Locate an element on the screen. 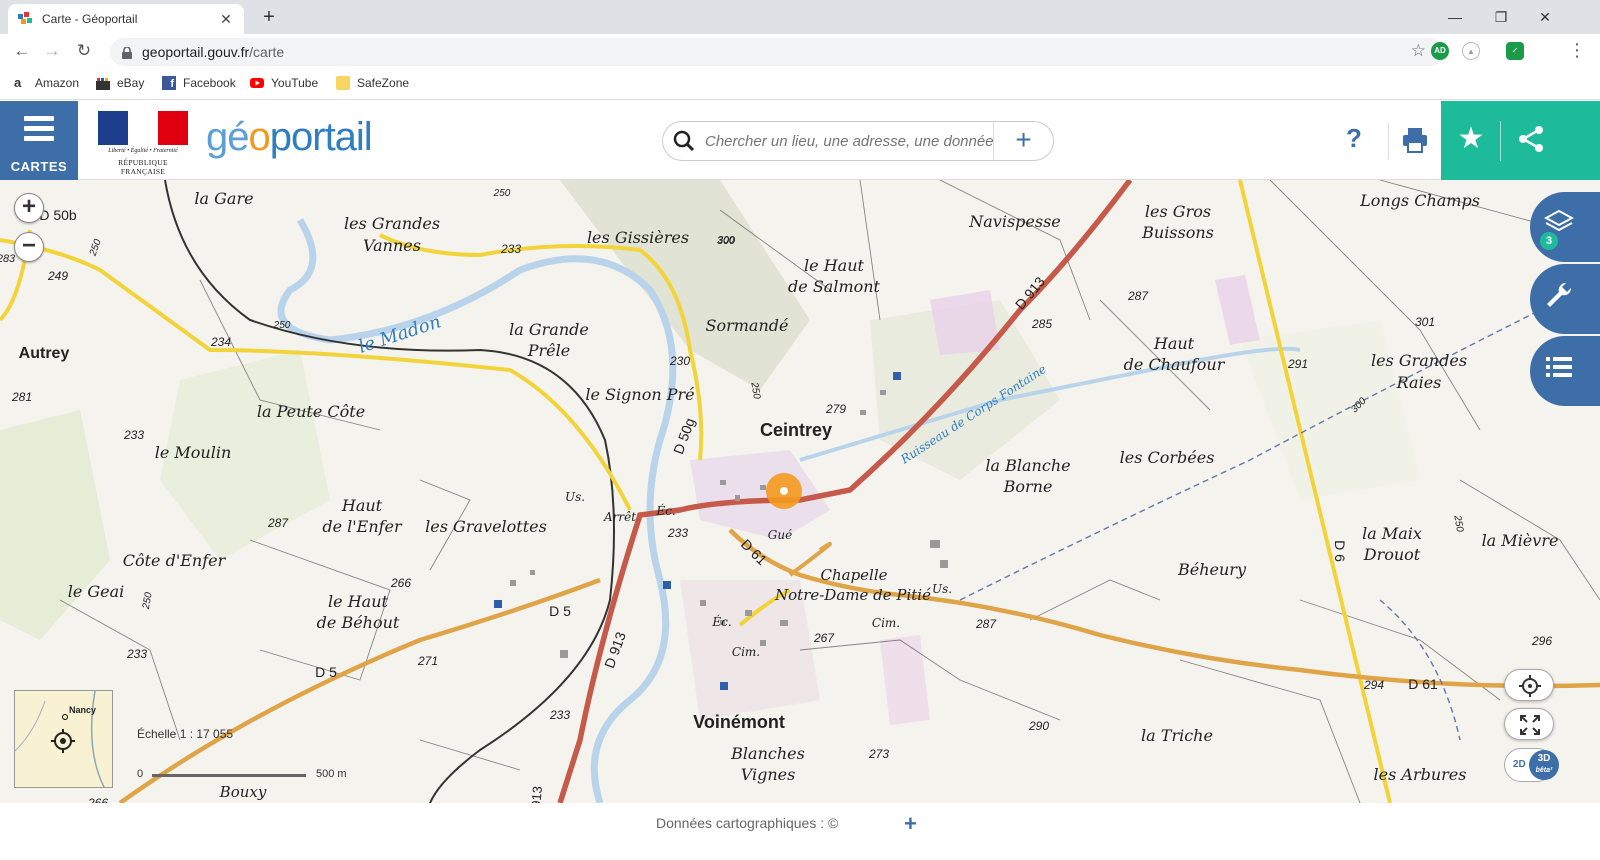  url-bar: geoportail.gouv.fr/carte ☆ is located at coordinates (777, 52).